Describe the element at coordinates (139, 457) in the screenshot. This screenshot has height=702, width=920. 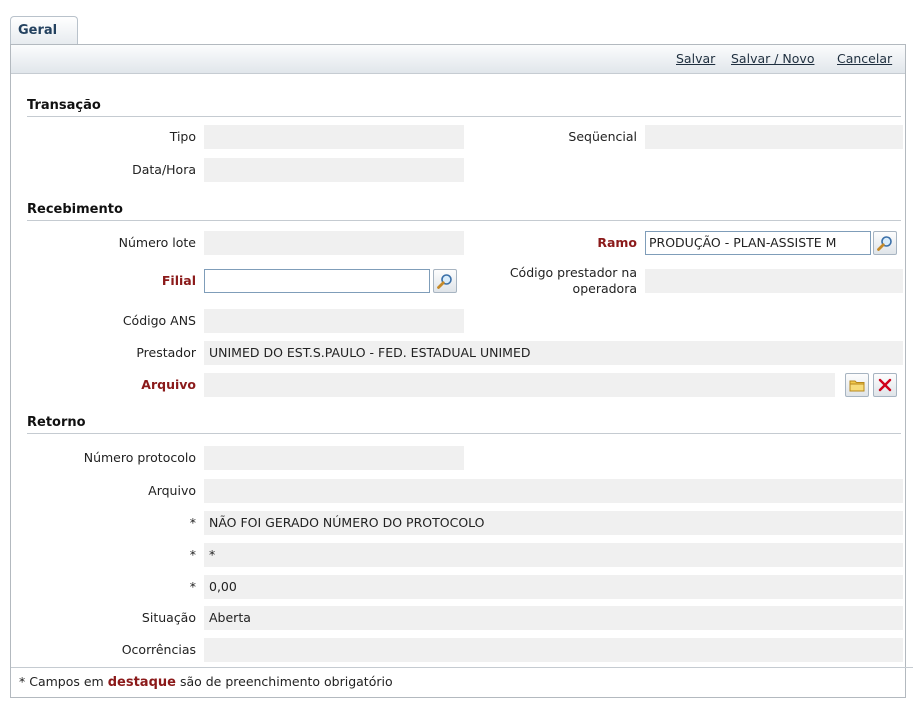
I see `numero-protocolo-label: Número protocolo` at that location.